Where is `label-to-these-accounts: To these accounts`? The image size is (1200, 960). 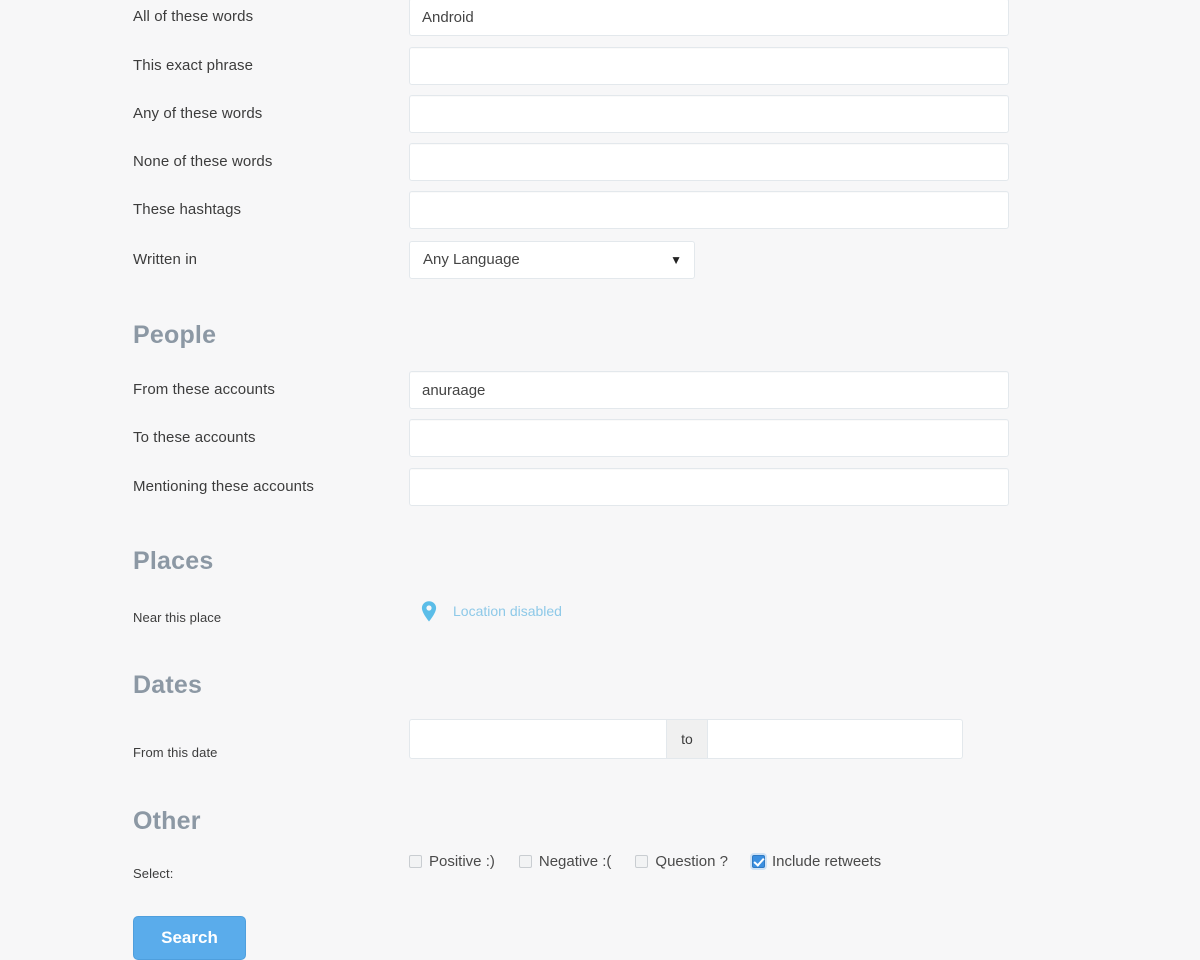 label-to-these-accounts: To these accounts is located at coordinates (194, 437).